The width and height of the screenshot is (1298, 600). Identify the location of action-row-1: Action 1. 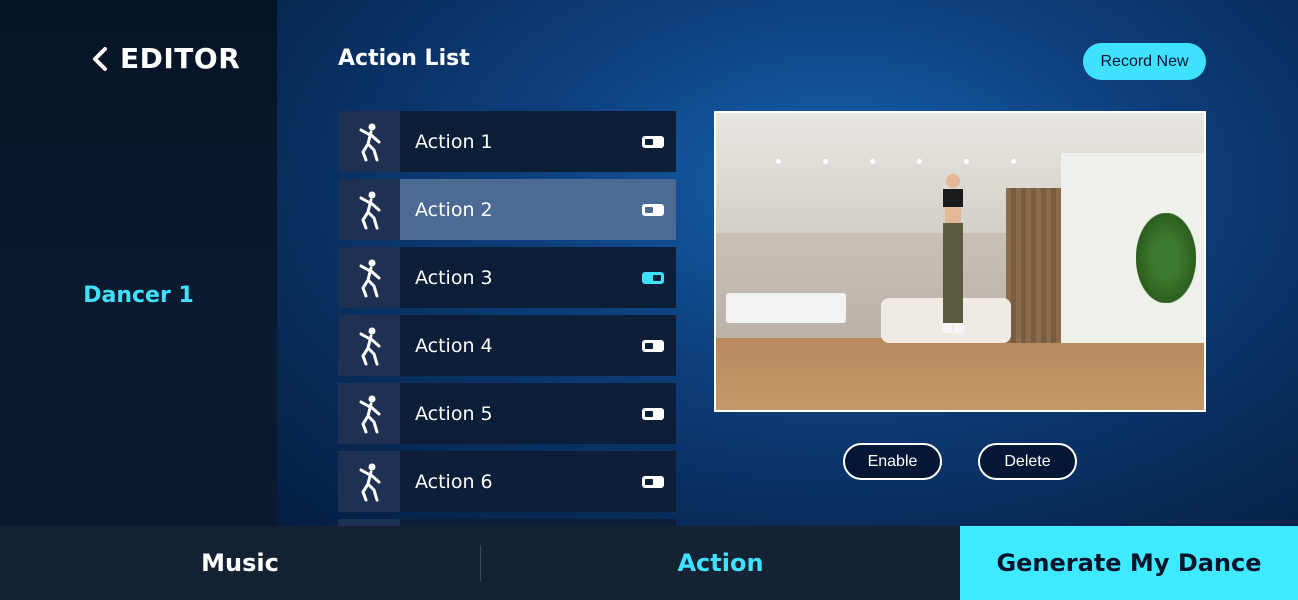
(507, 141).